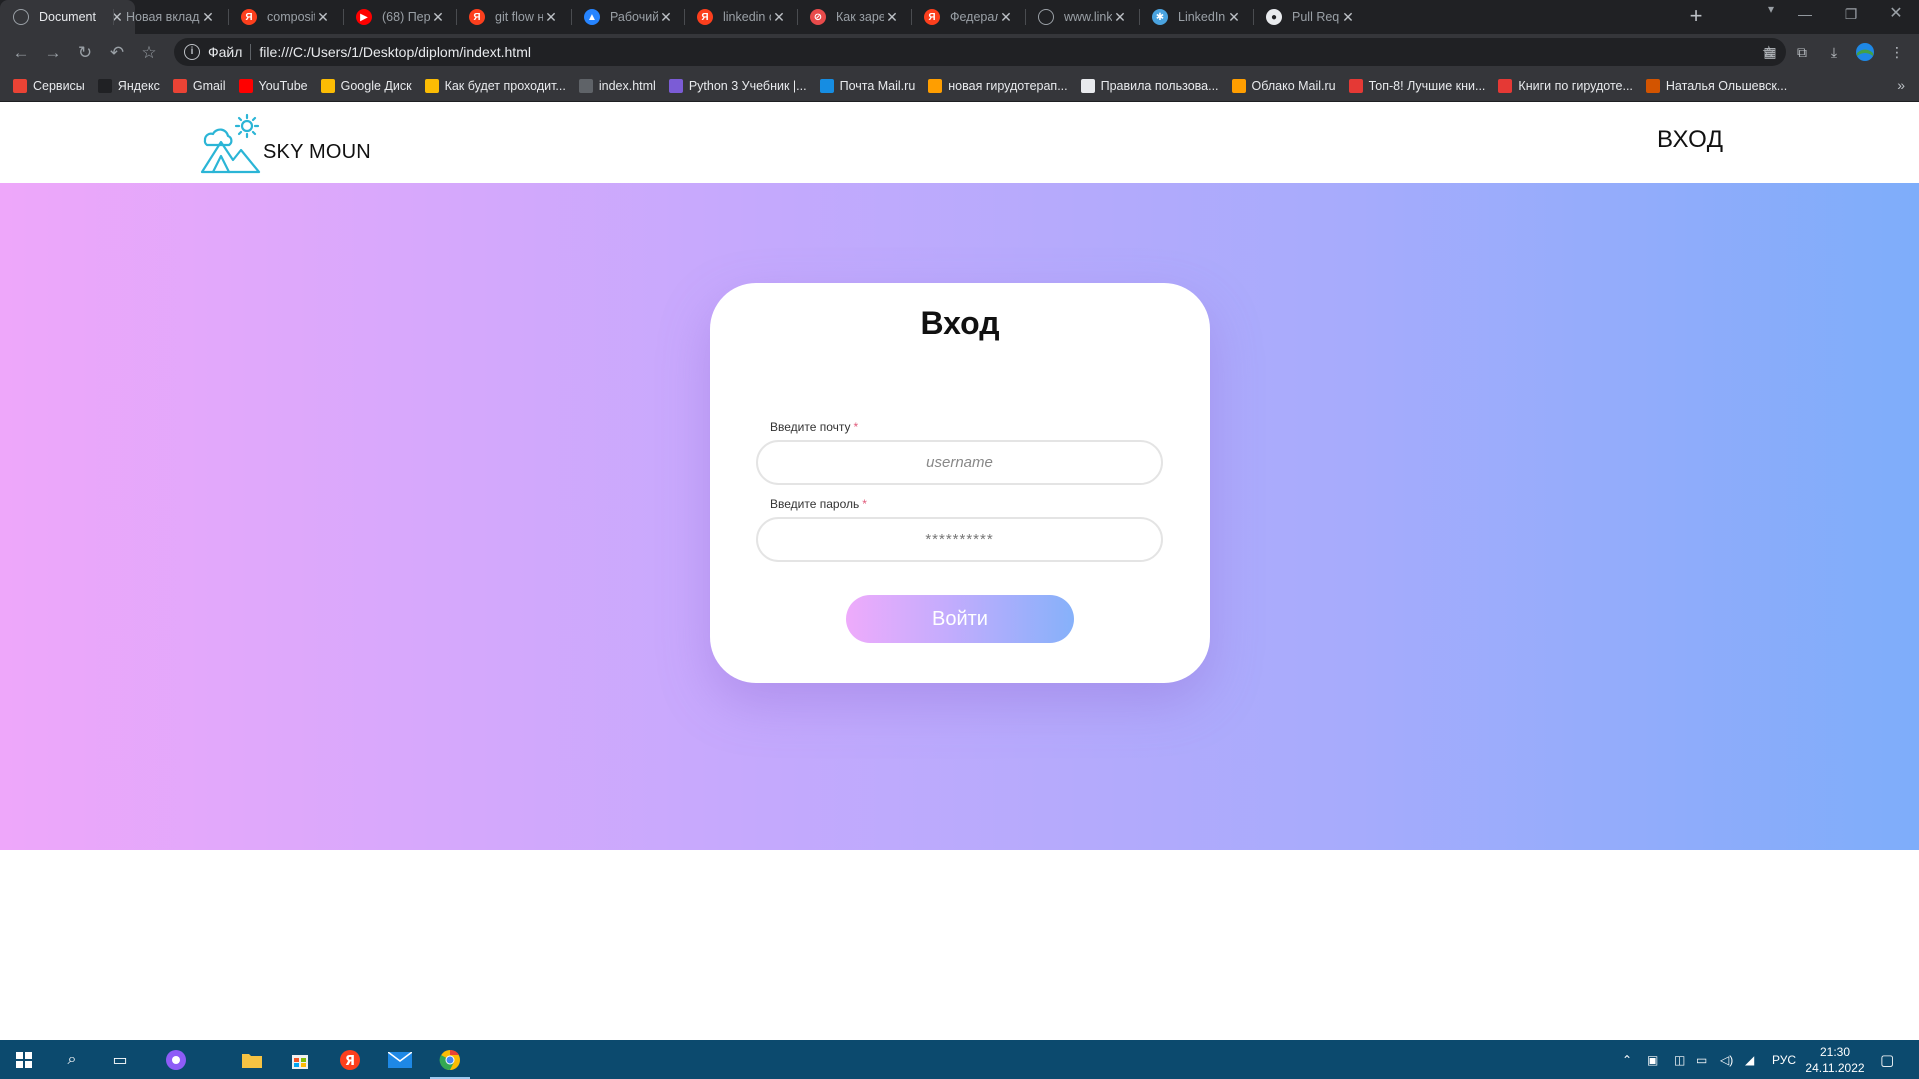 The image size is (1919, 1079). What do you see at coordinates (1835, 1052) in the screenshot?
I see `tray-time: 21:30` at bounding box center [1835, 1052].